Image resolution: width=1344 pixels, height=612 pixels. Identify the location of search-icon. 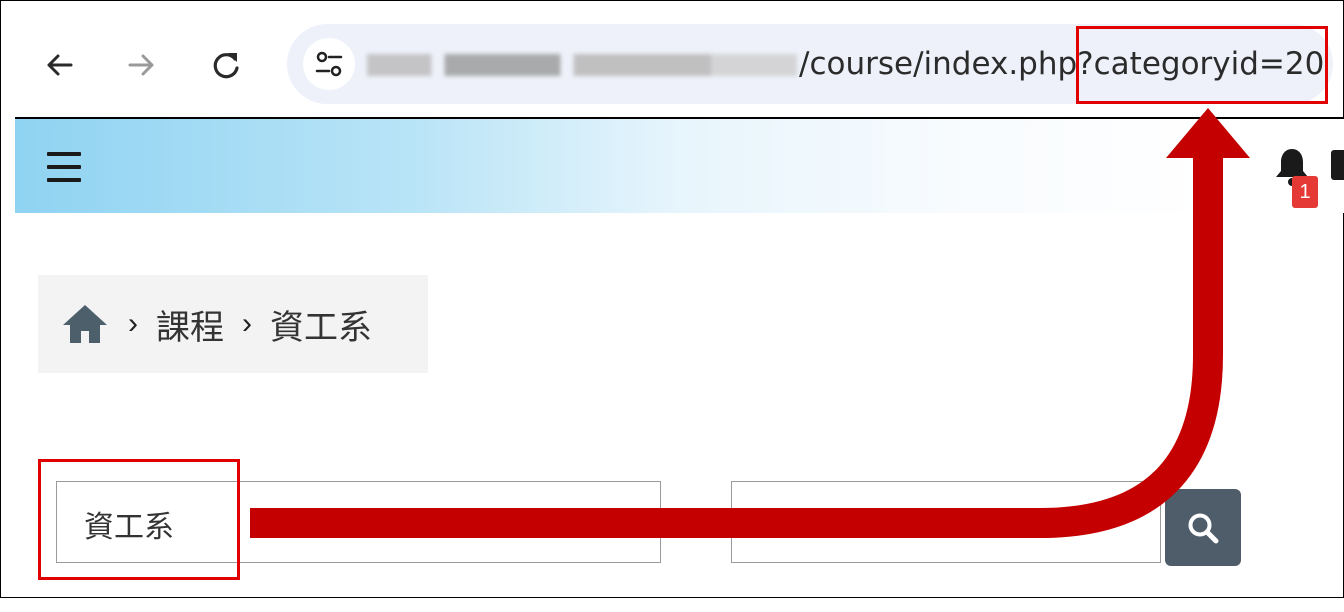
(1203, 528).